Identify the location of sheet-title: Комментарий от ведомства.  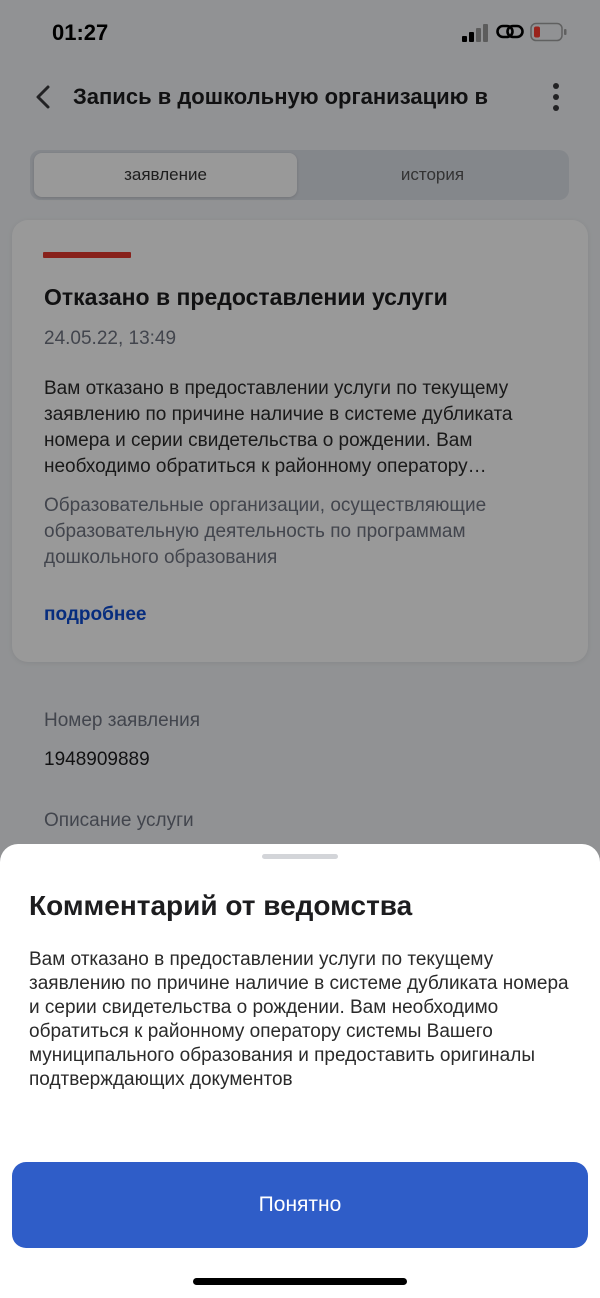
(221, 905).